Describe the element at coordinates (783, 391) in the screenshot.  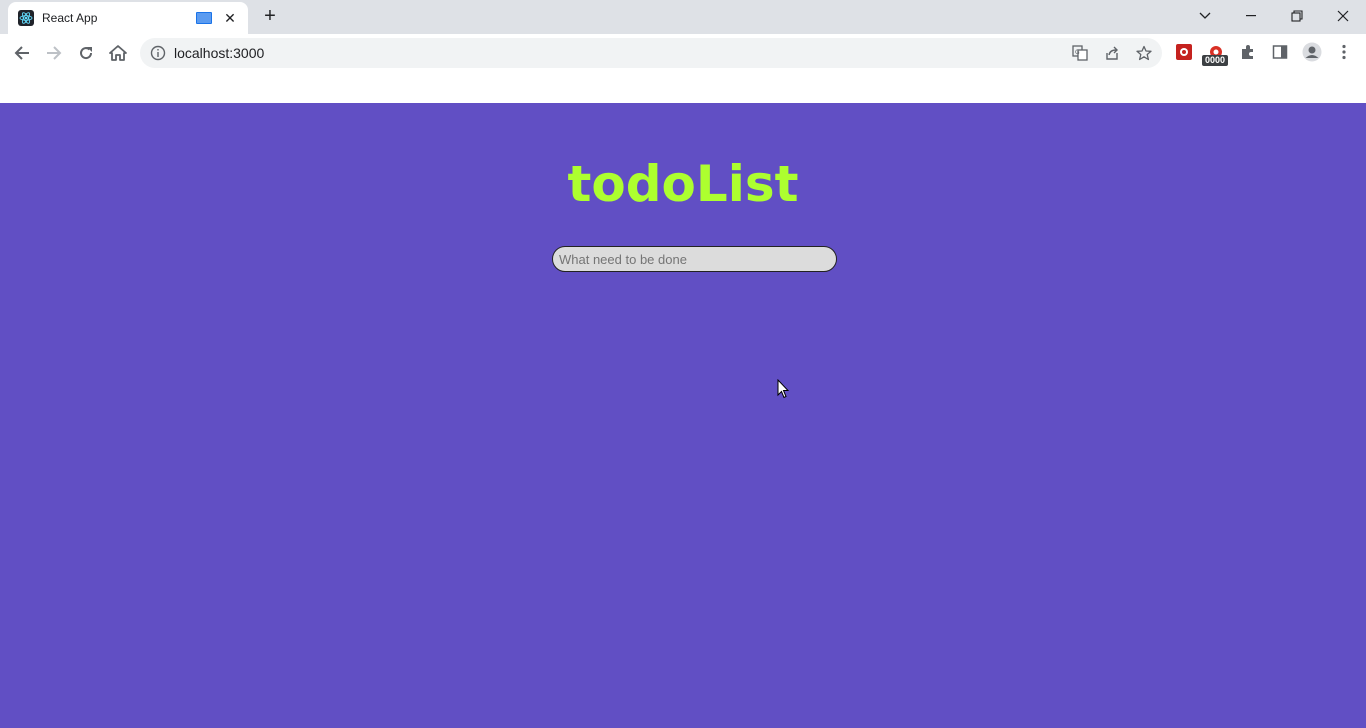
I see `mouse-cursor-icon` at that location.